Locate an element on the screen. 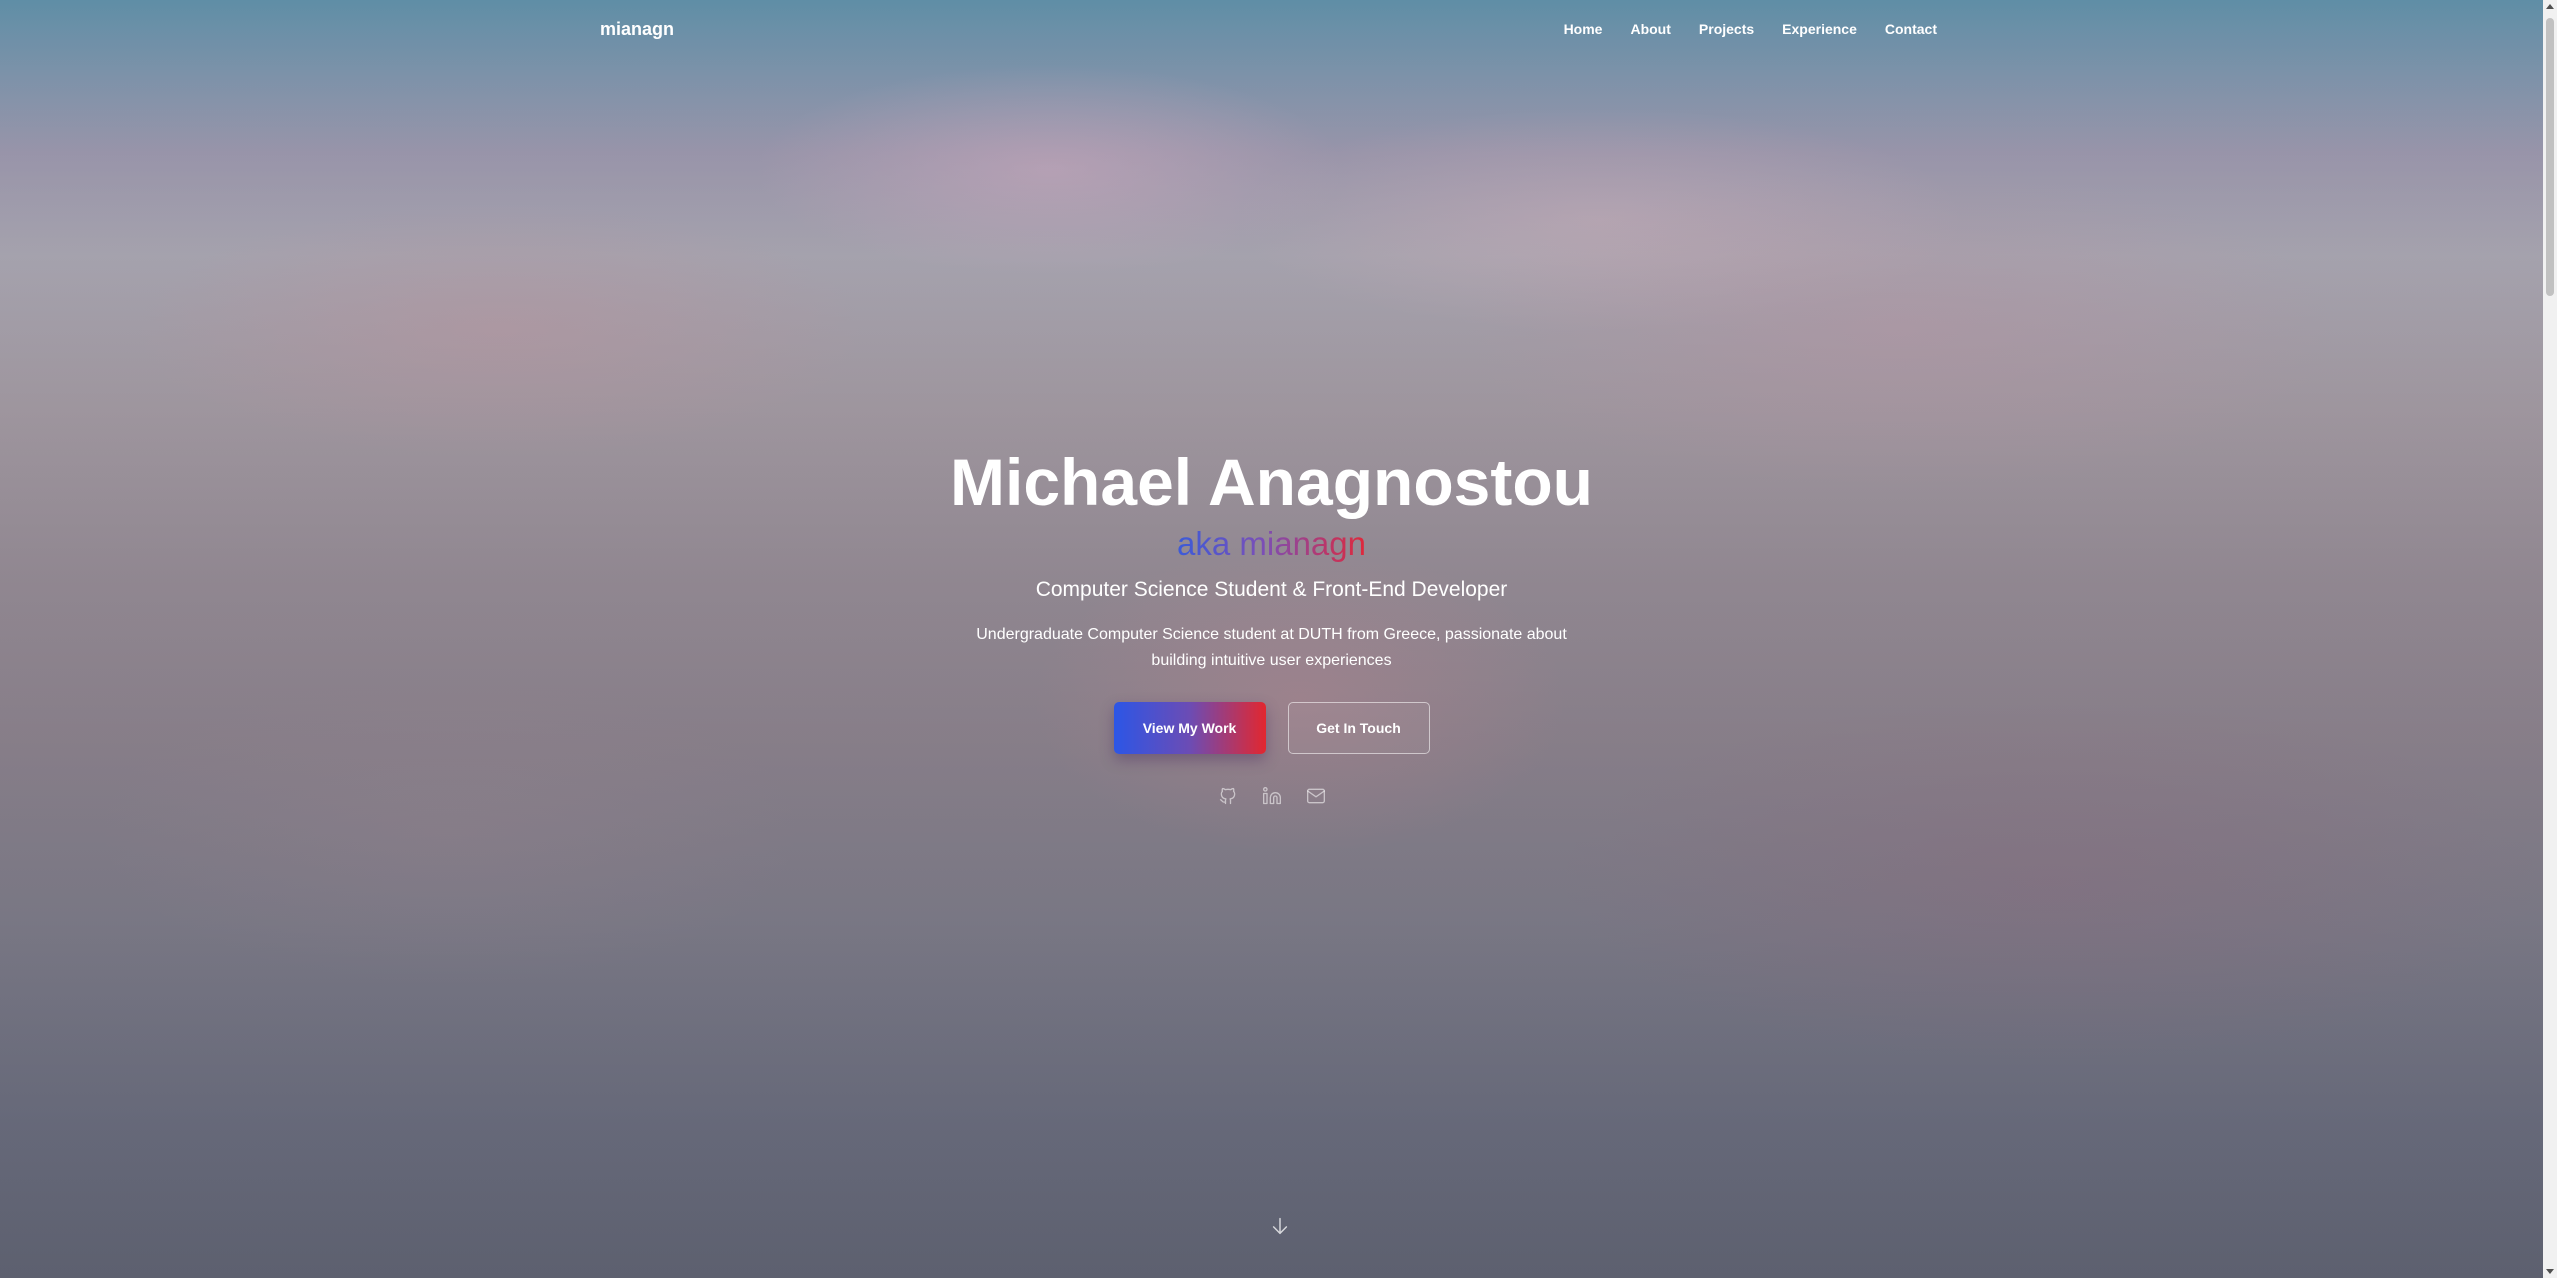  github-icon is located at coordinates (1228, 796).